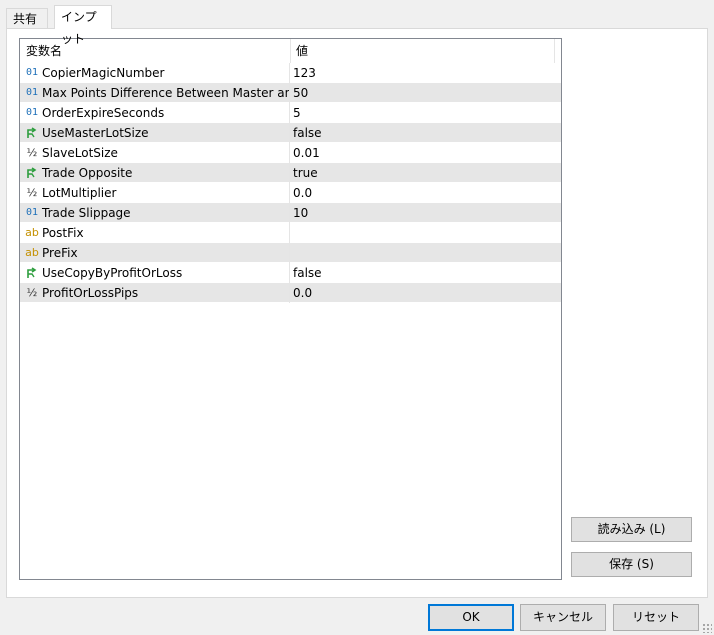 Image resolution: width=714 pixels, height=635 pixels. Describe the element at coordinates (631, 529) in the screenshot. I see `load-button: 読み込み (L)` at that location.